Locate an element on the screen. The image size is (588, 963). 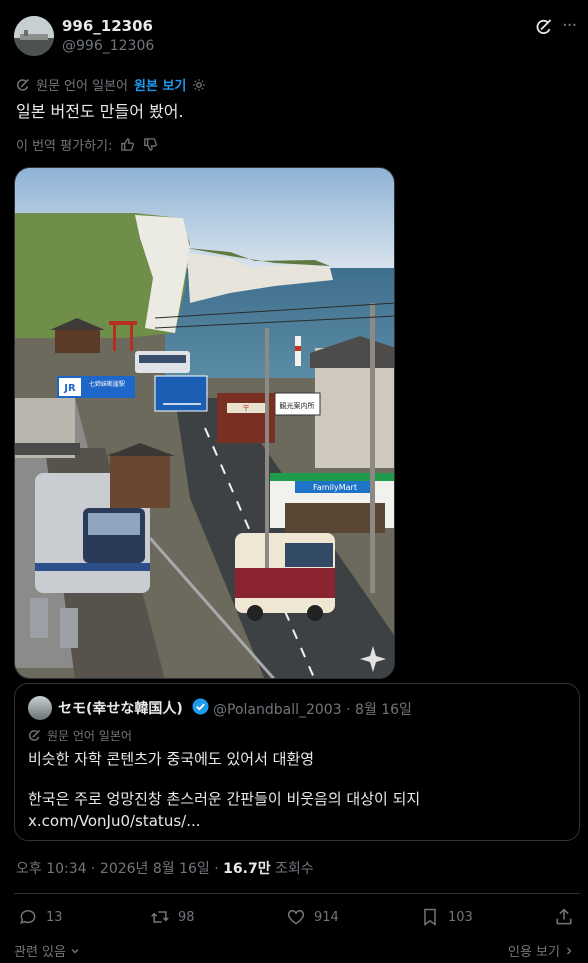
author-handle: @996_12306 is located at coordinates (108, 46).